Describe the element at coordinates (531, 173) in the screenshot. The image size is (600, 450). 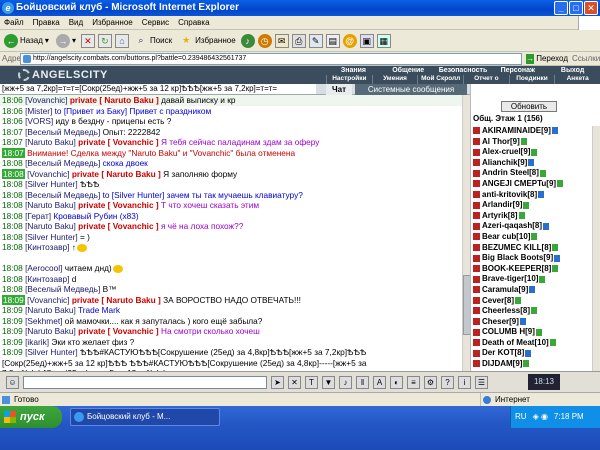
I see `user-list-item: Andrin Steel[8]` at that location.